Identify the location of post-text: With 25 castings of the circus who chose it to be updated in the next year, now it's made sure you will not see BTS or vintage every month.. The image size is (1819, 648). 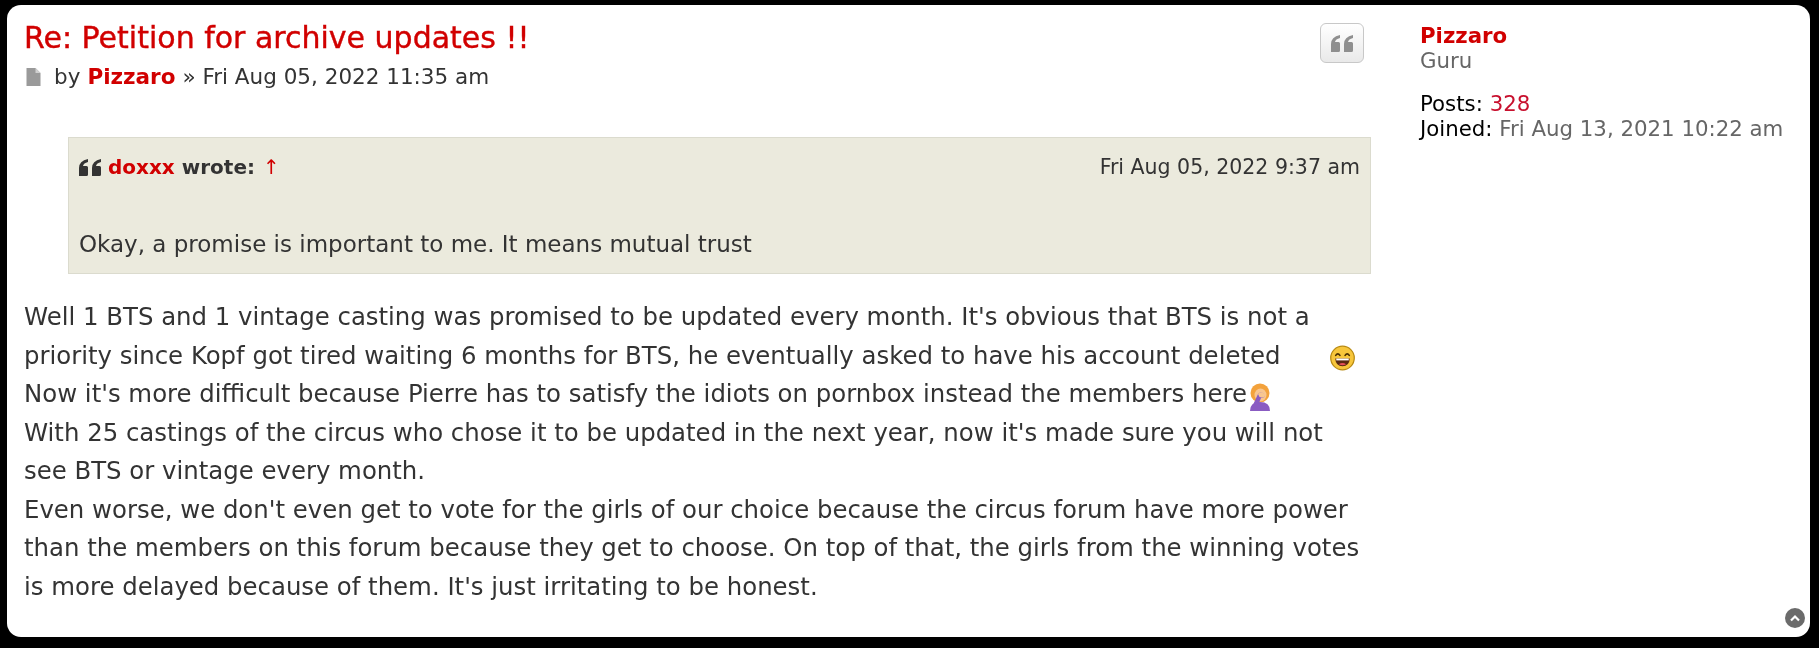
(674, 451).